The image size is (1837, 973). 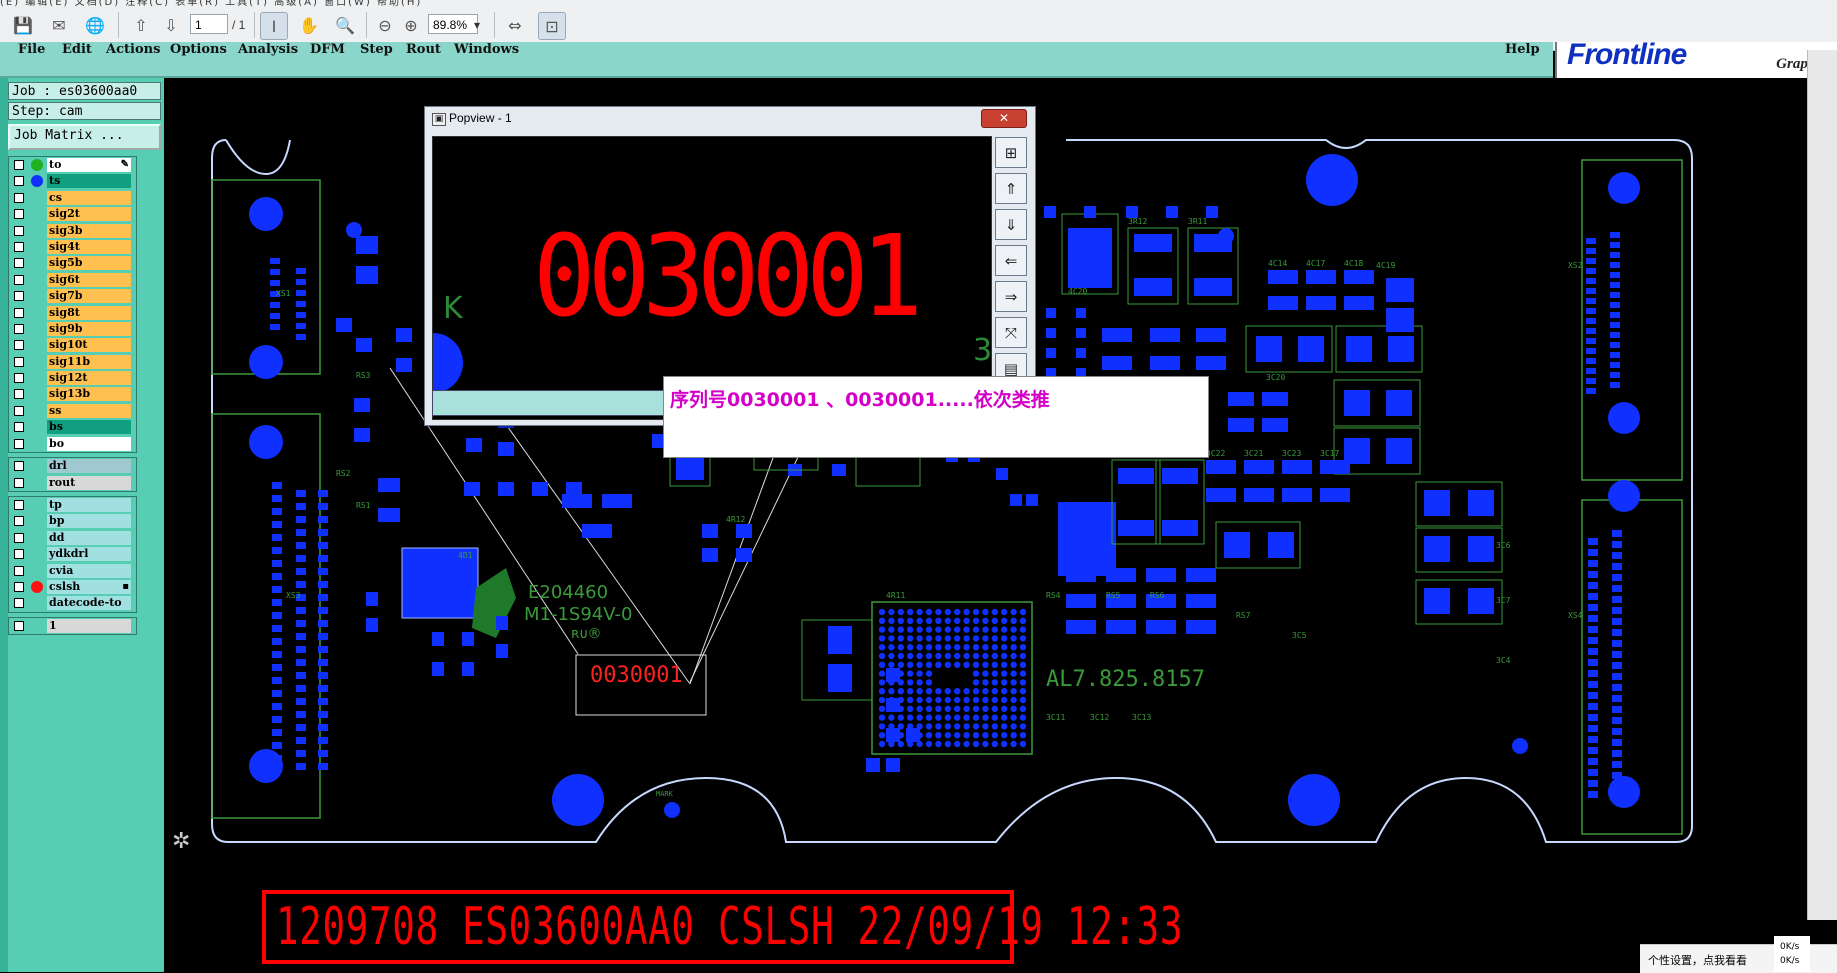 I want to click on layer-row-datecode-to: datecode-to, so click(x=72, y=603).